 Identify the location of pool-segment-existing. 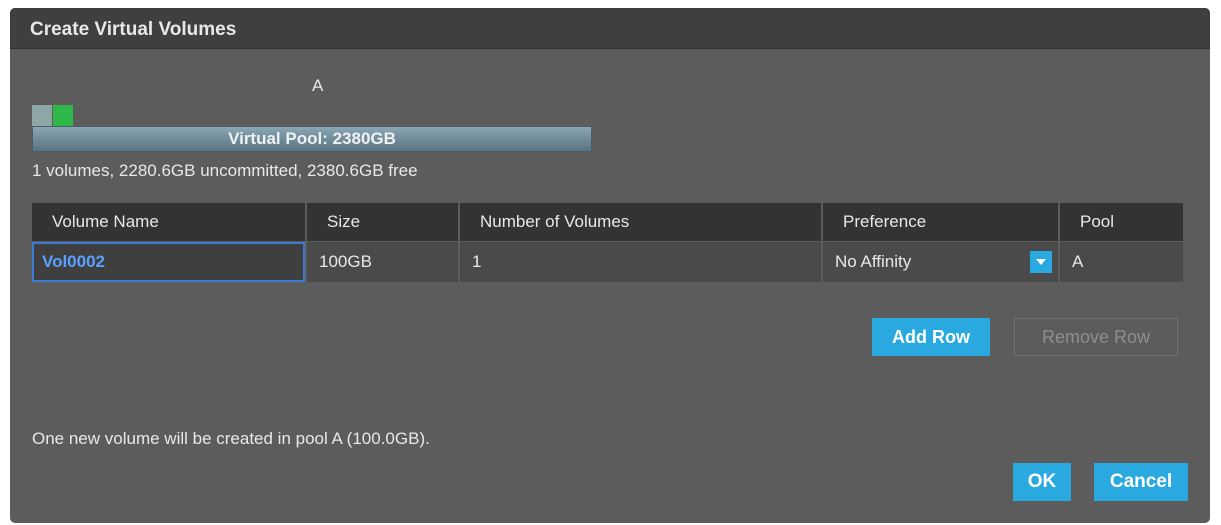
(42, 116).